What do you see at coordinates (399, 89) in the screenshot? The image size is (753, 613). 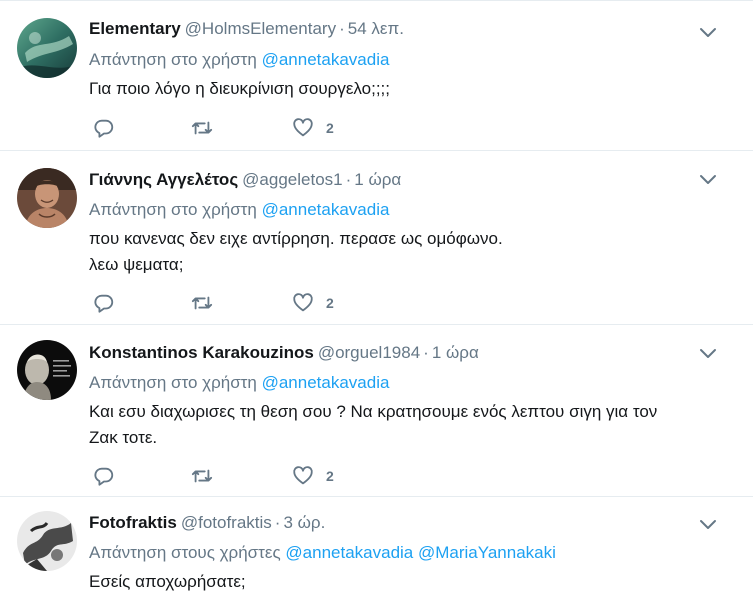 I see `tweet-text: Για ποιο λόγο η διευκρίνιση σουργελο;;;;` at bounding box center [399, 89].